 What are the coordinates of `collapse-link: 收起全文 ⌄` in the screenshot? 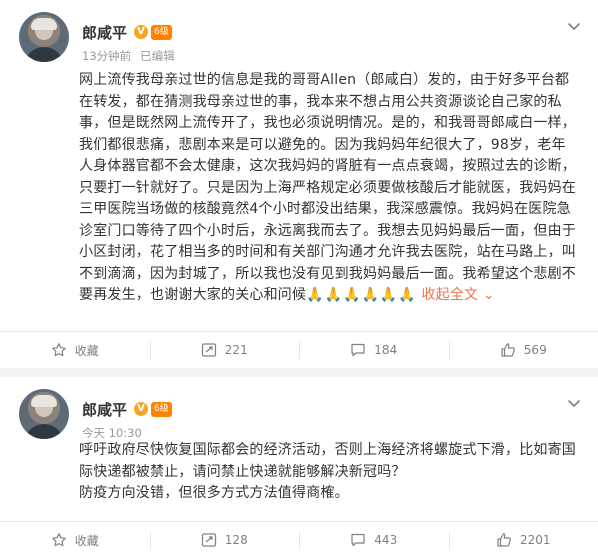 It's located at (457, 295).